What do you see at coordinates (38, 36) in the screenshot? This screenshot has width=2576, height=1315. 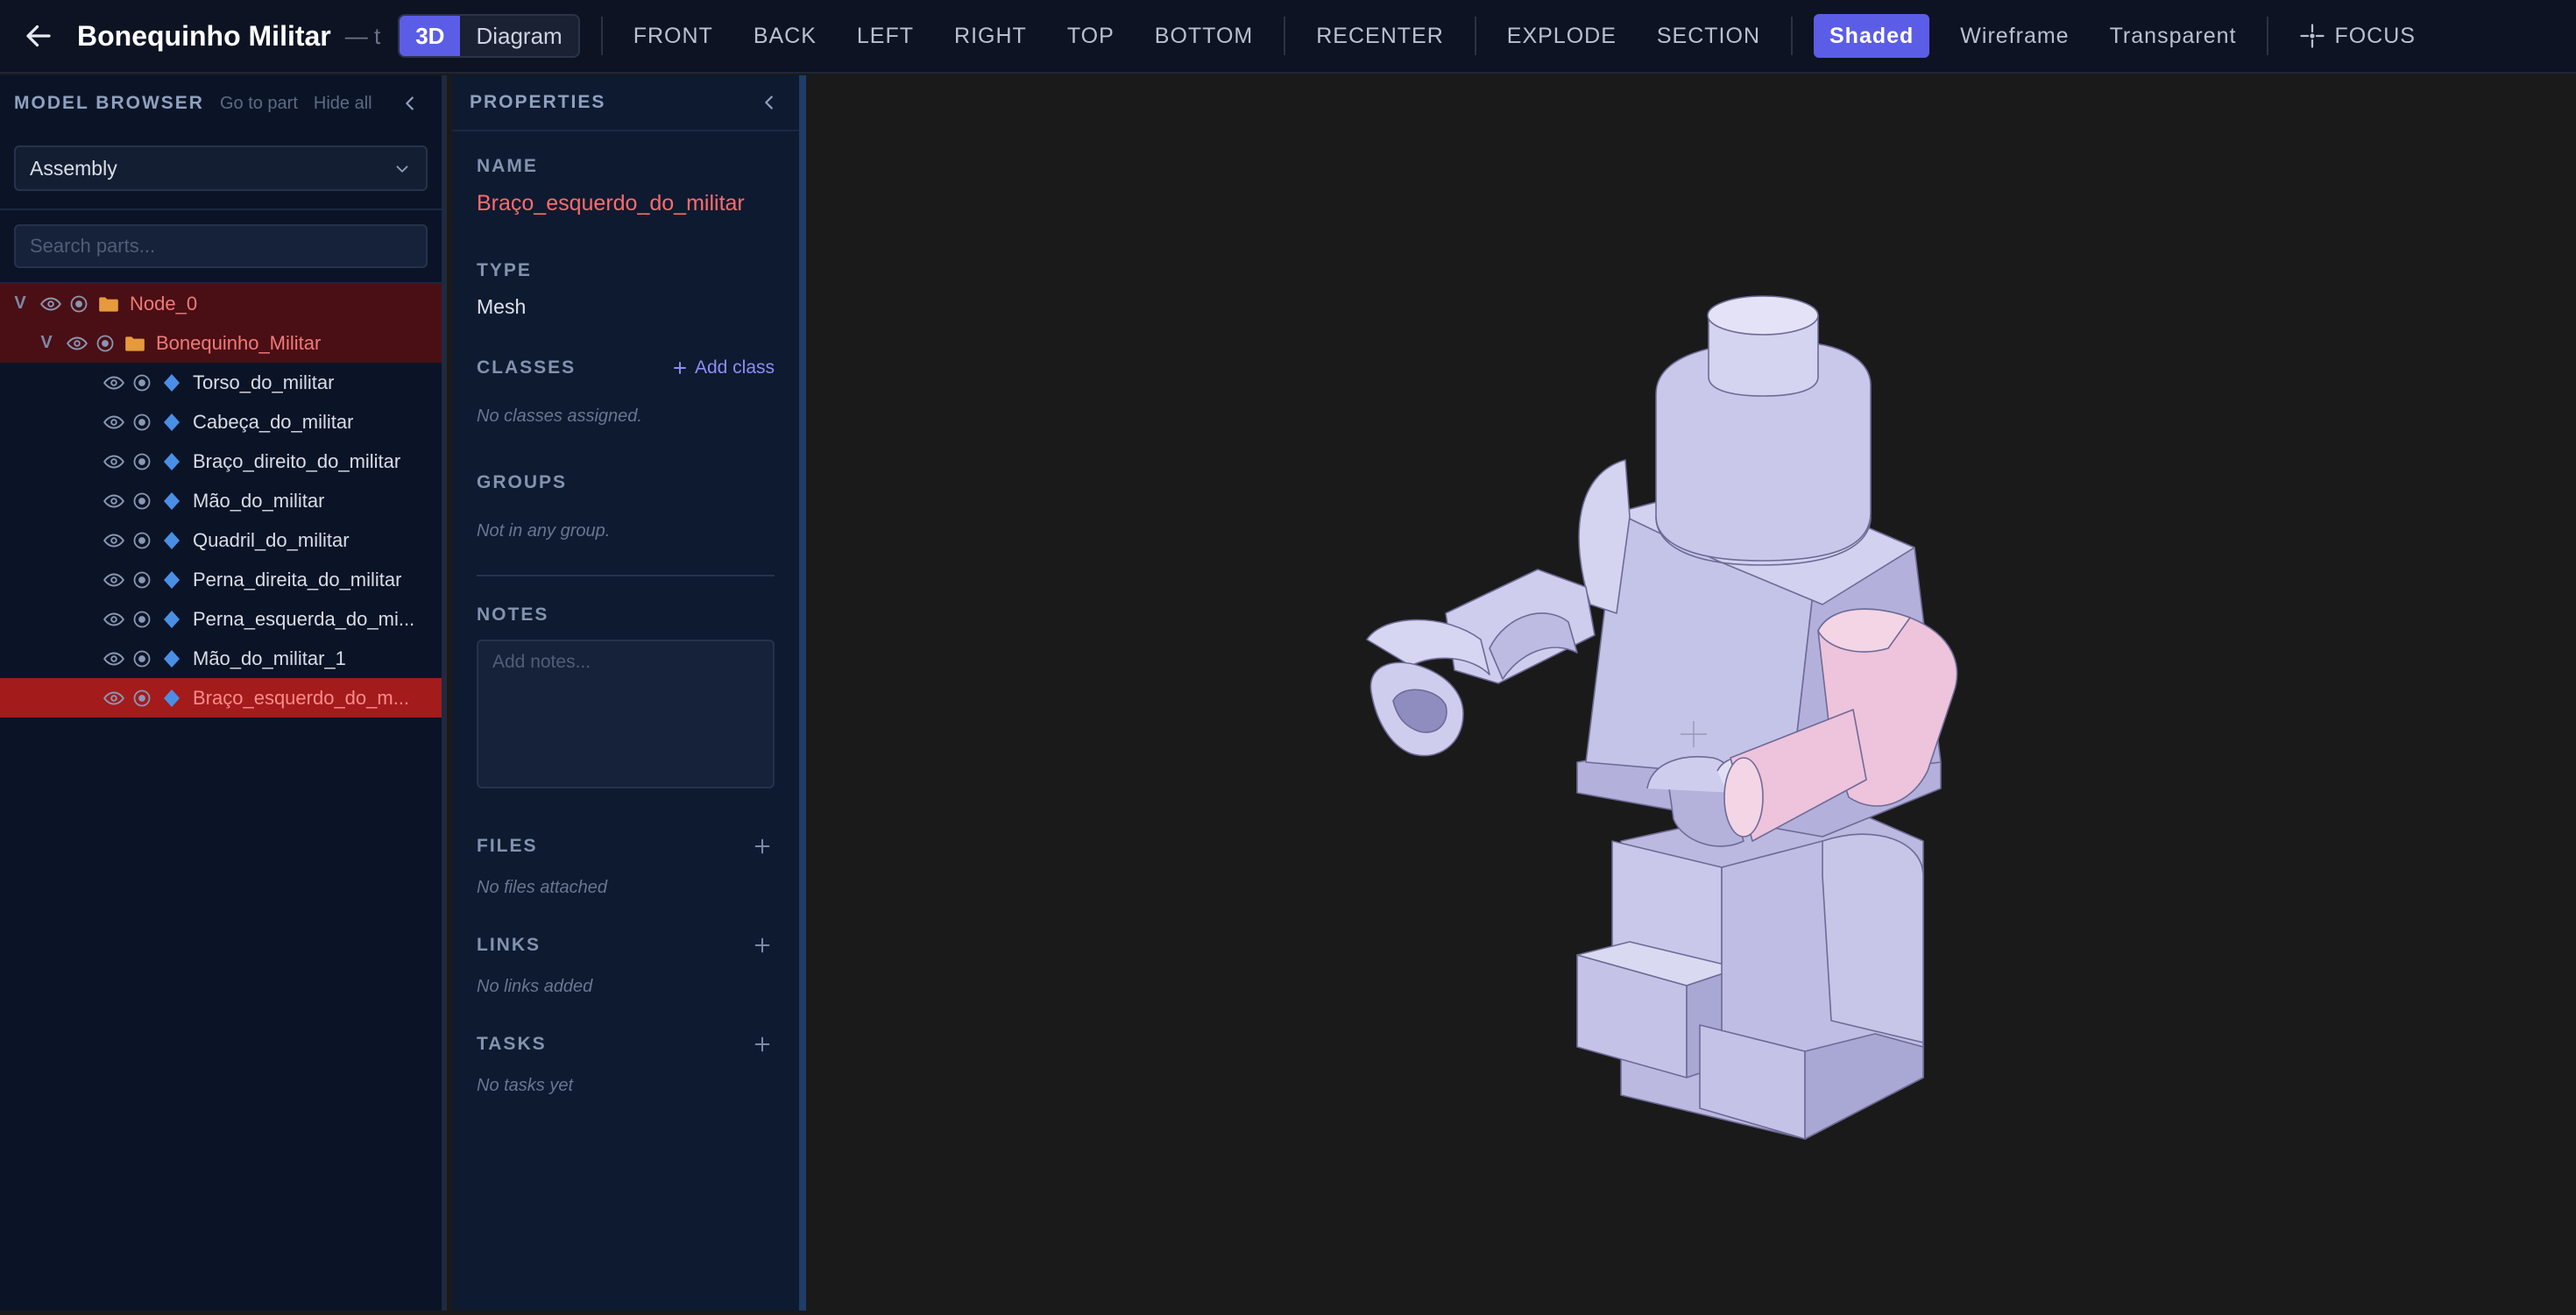 I see `back-button` at bounding box center [38, 36].